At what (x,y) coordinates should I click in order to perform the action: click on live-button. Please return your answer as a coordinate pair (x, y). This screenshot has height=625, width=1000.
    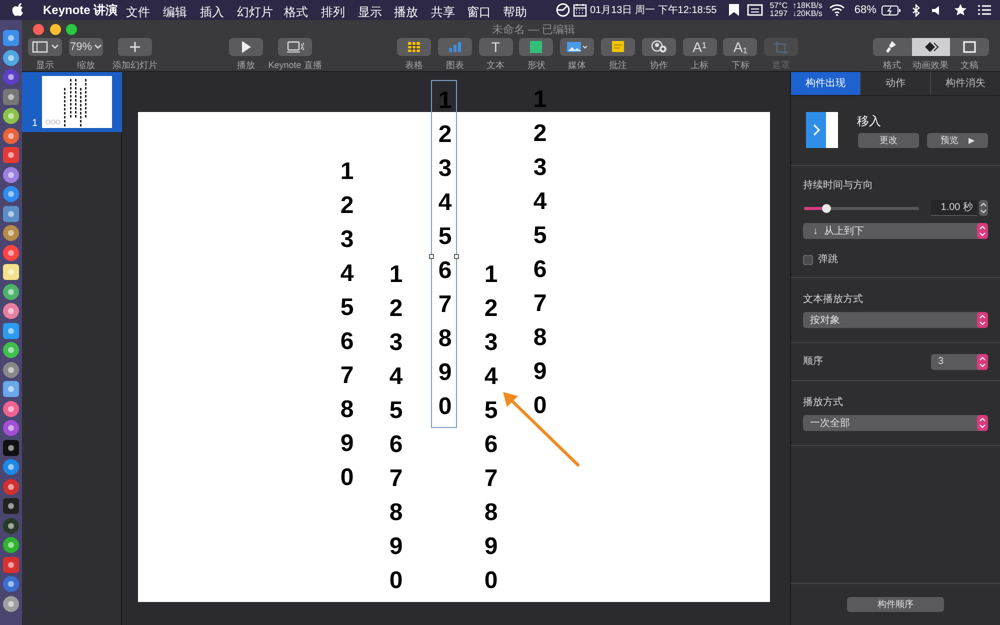
    Looking at the image, I should click on (295, 47).